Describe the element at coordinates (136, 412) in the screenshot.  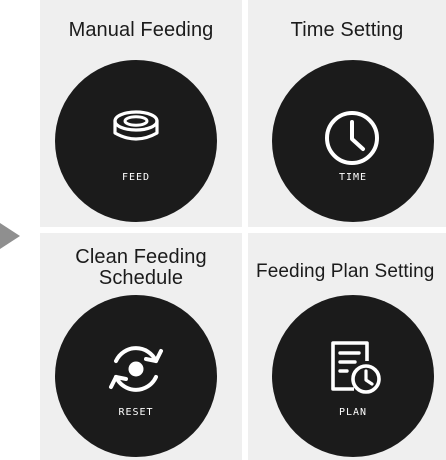
I see `reset-label: RESET` at that location.